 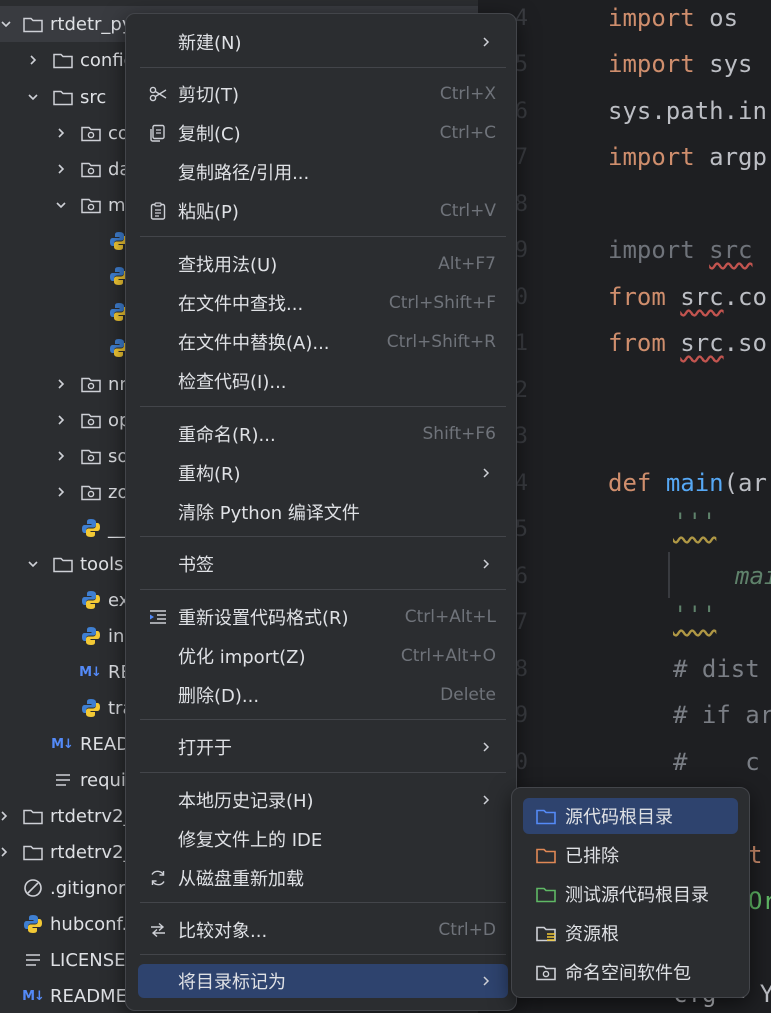 What do you see at coordinates (117, 528) in the screenshot?
I see `tree-item-label: __` at bounding box center [117, 528].